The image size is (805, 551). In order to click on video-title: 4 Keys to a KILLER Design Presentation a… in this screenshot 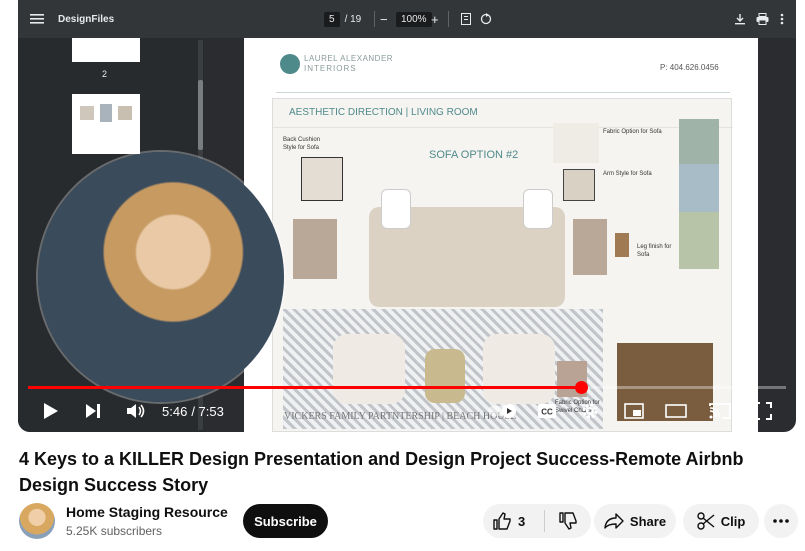, I will do `click(381, 472)`.